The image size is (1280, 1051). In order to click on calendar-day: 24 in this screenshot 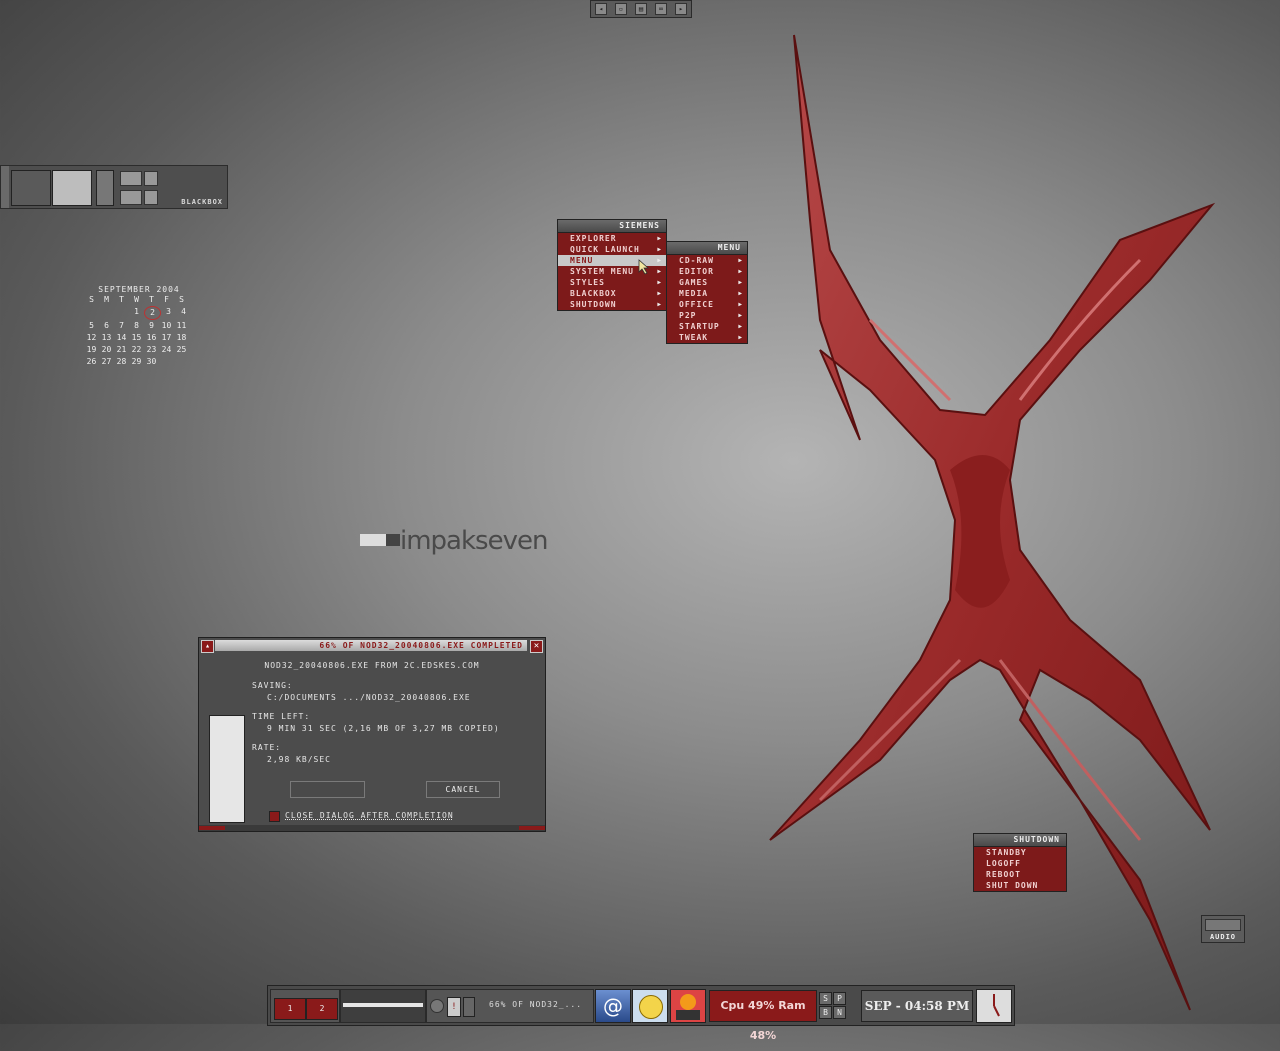, I will do `click(166, 350)`.